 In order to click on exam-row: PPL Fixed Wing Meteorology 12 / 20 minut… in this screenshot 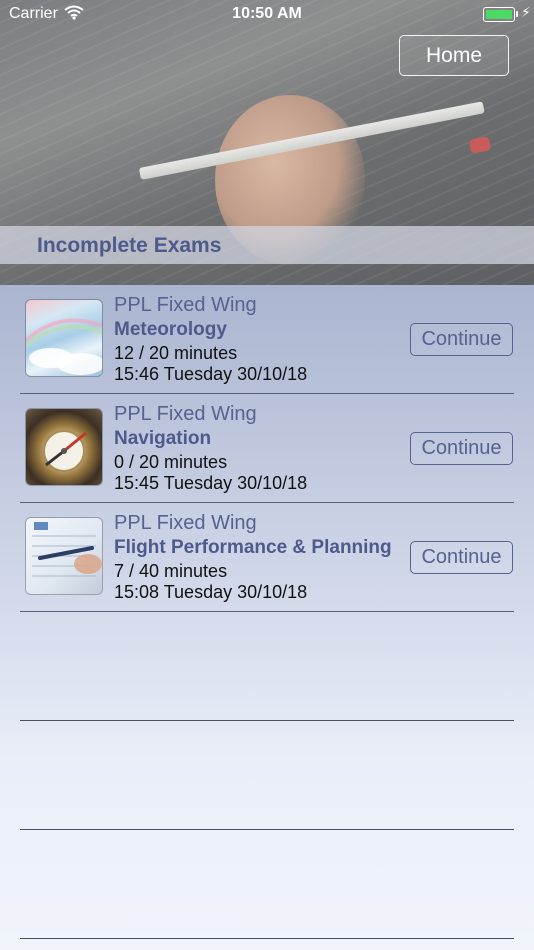, I will do `click(267, 339)`.